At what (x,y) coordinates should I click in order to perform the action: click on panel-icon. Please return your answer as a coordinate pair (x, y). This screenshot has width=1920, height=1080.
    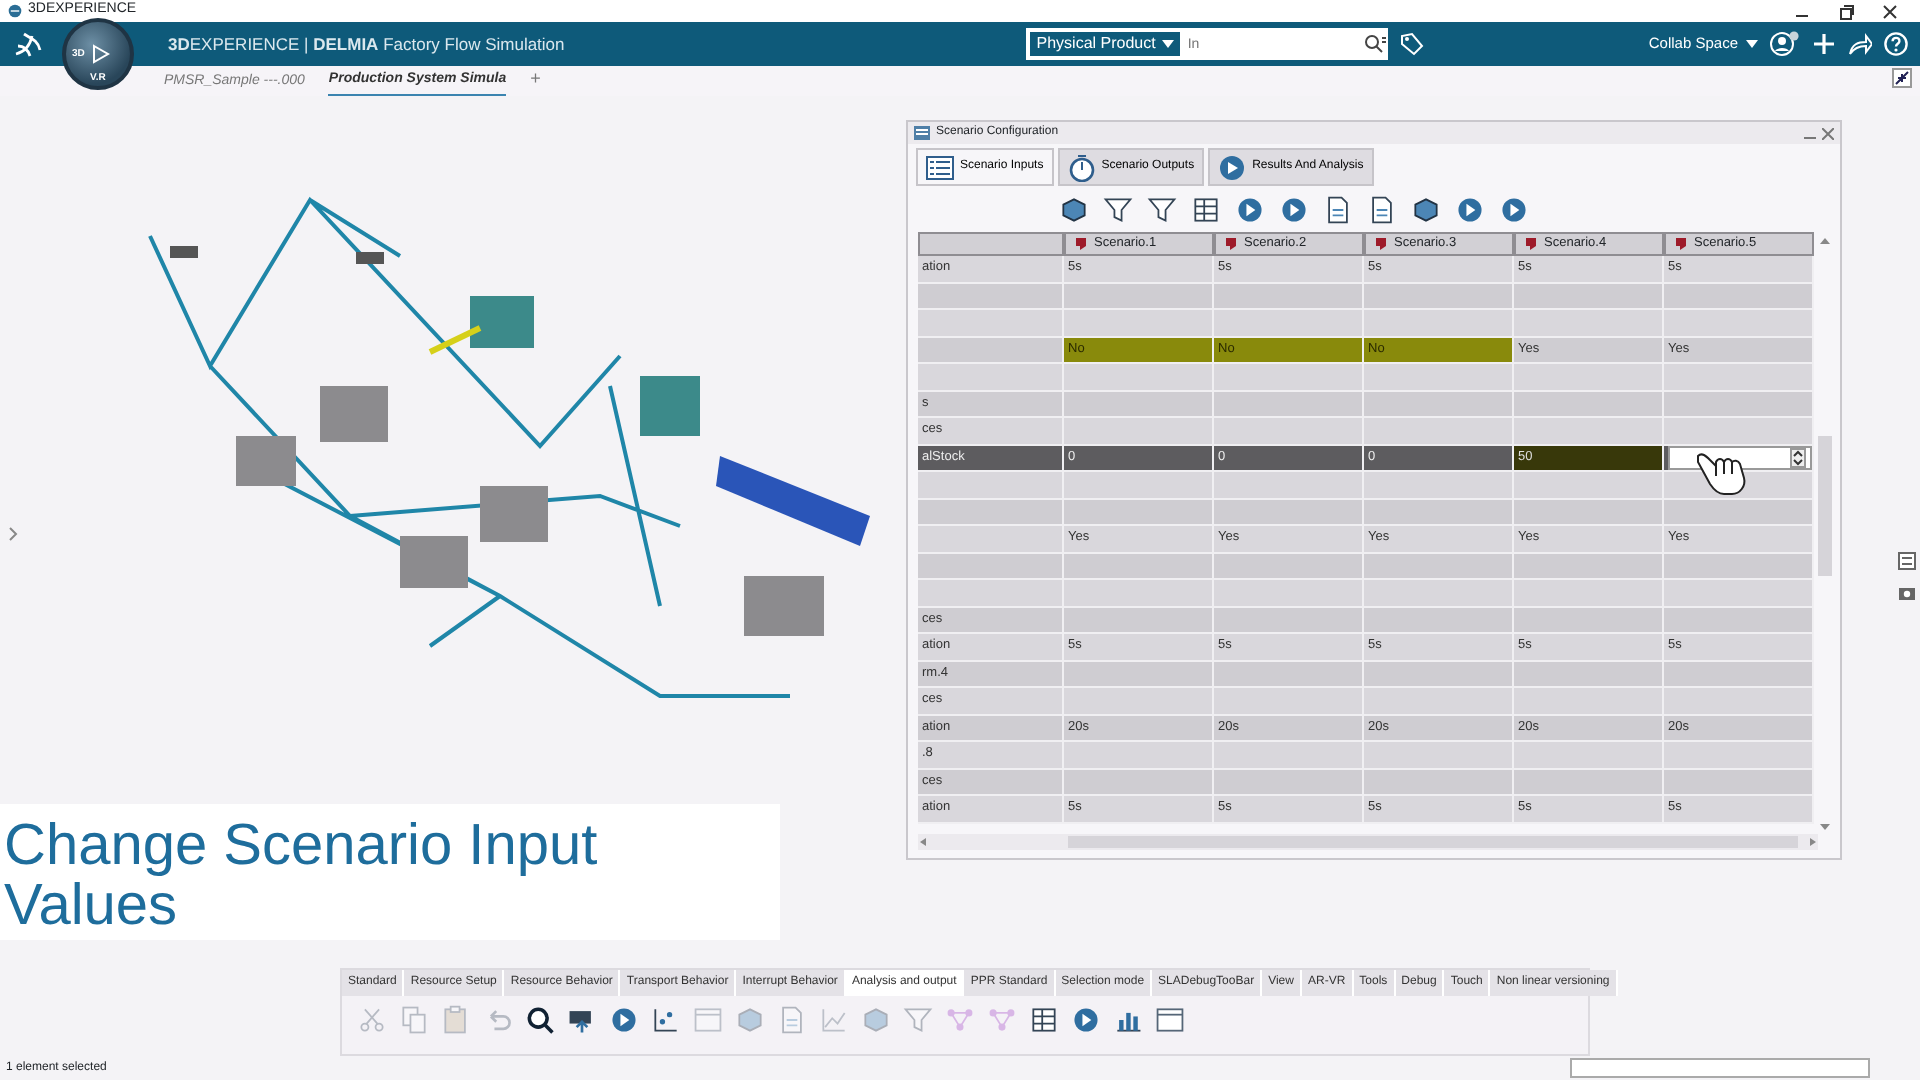
    Looking at the image, I should click on (1907, 561).